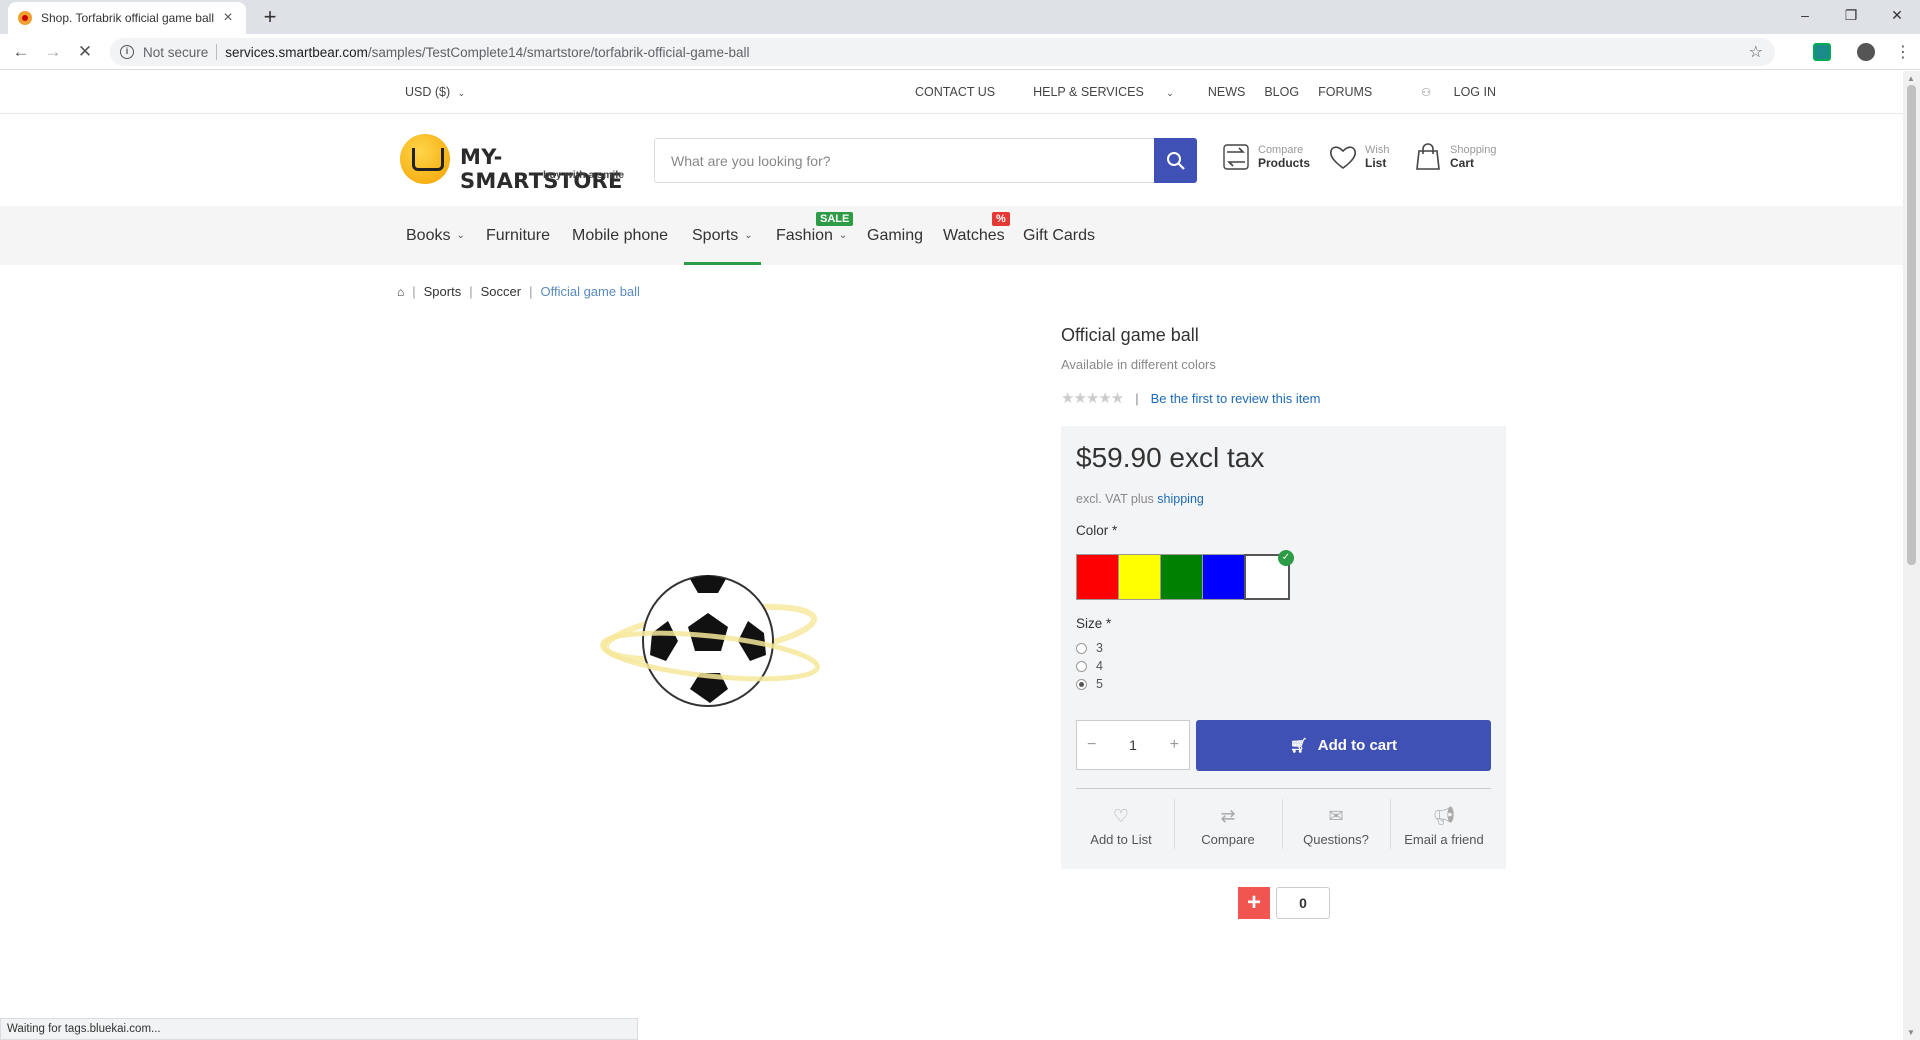 The image size is (1920, 1040). Describe the element at coordinates (974, 235) in the screenshot. I see `nav-label: Watches` at that location.